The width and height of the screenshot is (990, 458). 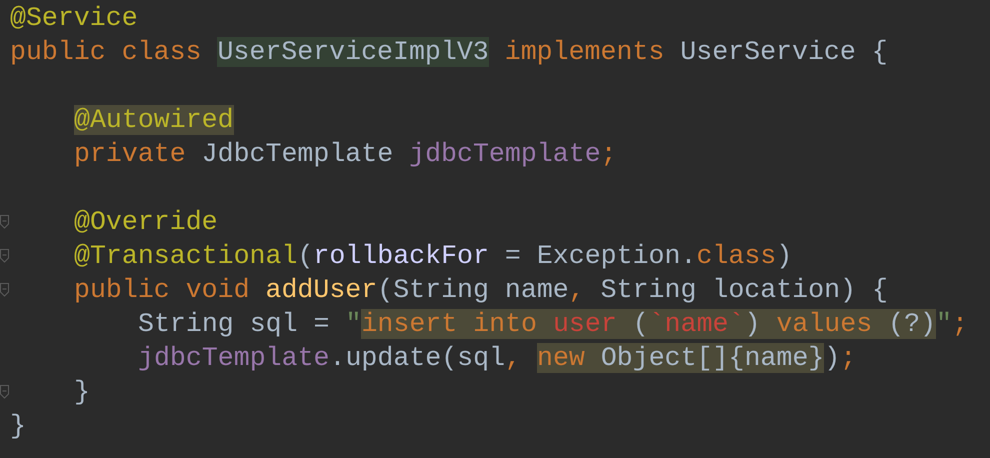 I want to click on code-line: jdbcTemplate.update(sql, new Object[]{name});, so click(x=497, y=358).